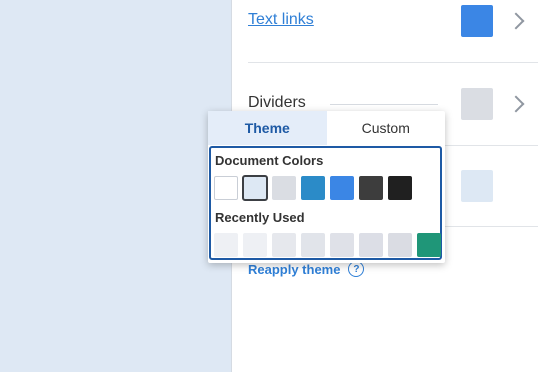 This screenshot has height=372, width=549. What do you see at coordinates (477, 21) in the screenshot?
I see `text-links-color-swatch` at bounding box center [477, 21].